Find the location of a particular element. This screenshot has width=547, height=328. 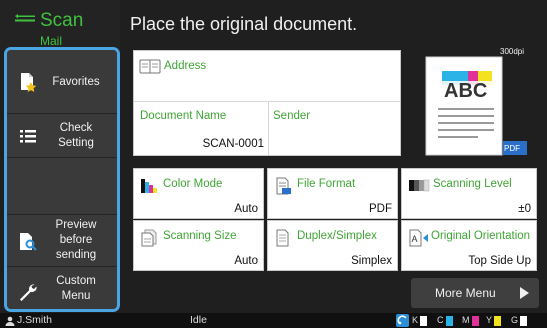

machine-status: Idle is located at coordinates (198, 320).